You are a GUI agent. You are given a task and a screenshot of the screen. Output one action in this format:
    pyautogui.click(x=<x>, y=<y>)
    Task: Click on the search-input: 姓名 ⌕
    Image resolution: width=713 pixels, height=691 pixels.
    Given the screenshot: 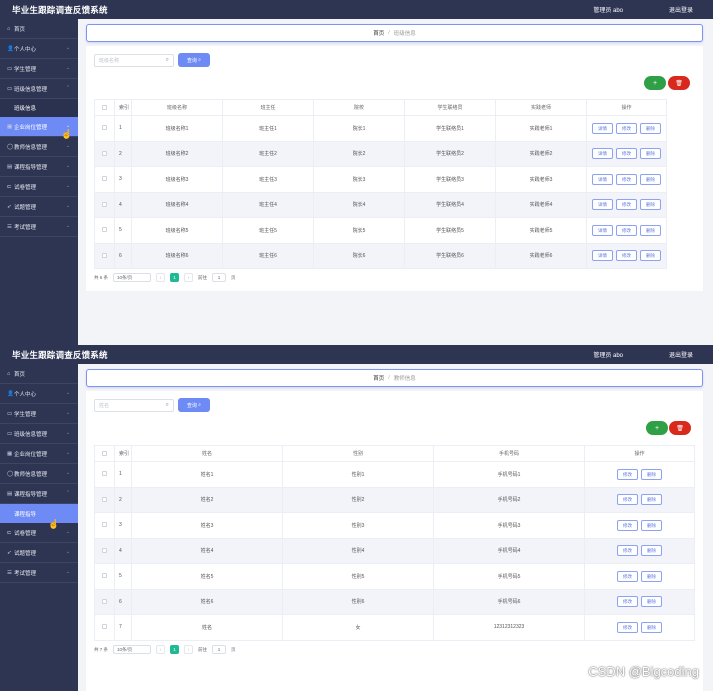 What is the action you would take?
    pyautogui.click(x=134, y=405)
    